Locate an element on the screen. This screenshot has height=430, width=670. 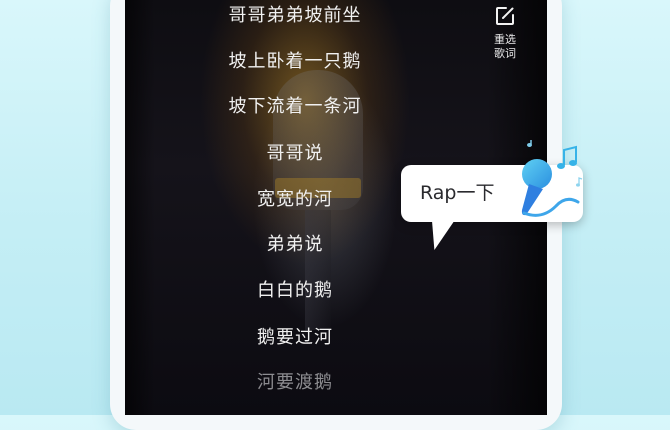
lyric-line: 哥哥弟弟坡前坐 is located at coordinates (295, 16).